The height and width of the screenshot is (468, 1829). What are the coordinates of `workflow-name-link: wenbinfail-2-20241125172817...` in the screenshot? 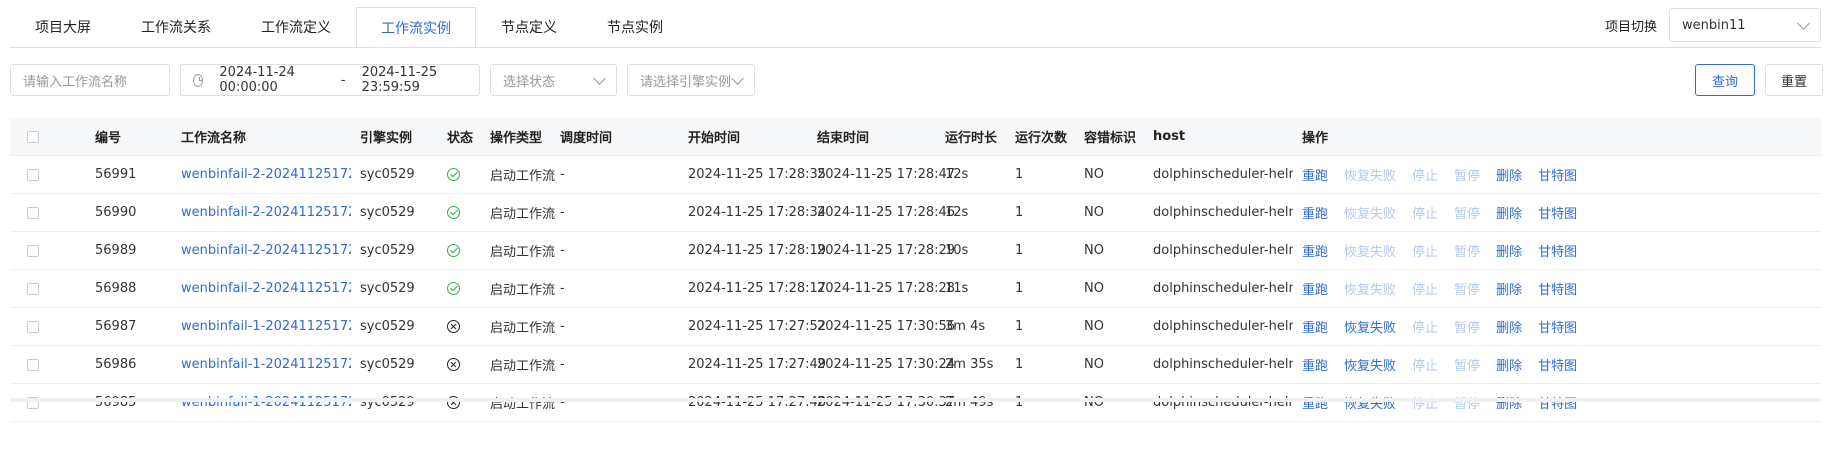 It's located at (266, 288).